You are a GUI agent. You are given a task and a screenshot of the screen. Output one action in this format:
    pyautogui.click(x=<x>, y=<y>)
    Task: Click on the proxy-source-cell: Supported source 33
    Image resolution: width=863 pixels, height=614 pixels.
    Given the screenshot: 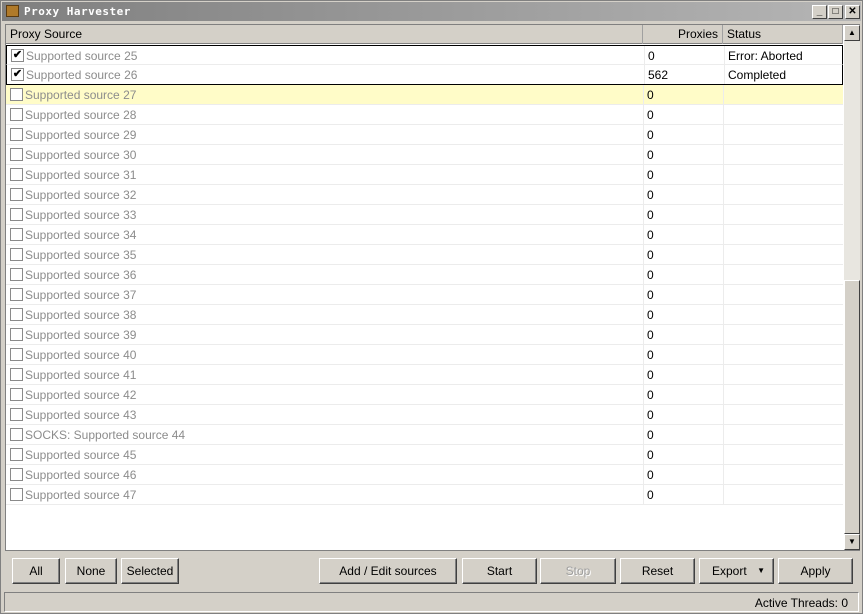 What is the action you would take?
    pyautogui.click(x=81, y=215)
    